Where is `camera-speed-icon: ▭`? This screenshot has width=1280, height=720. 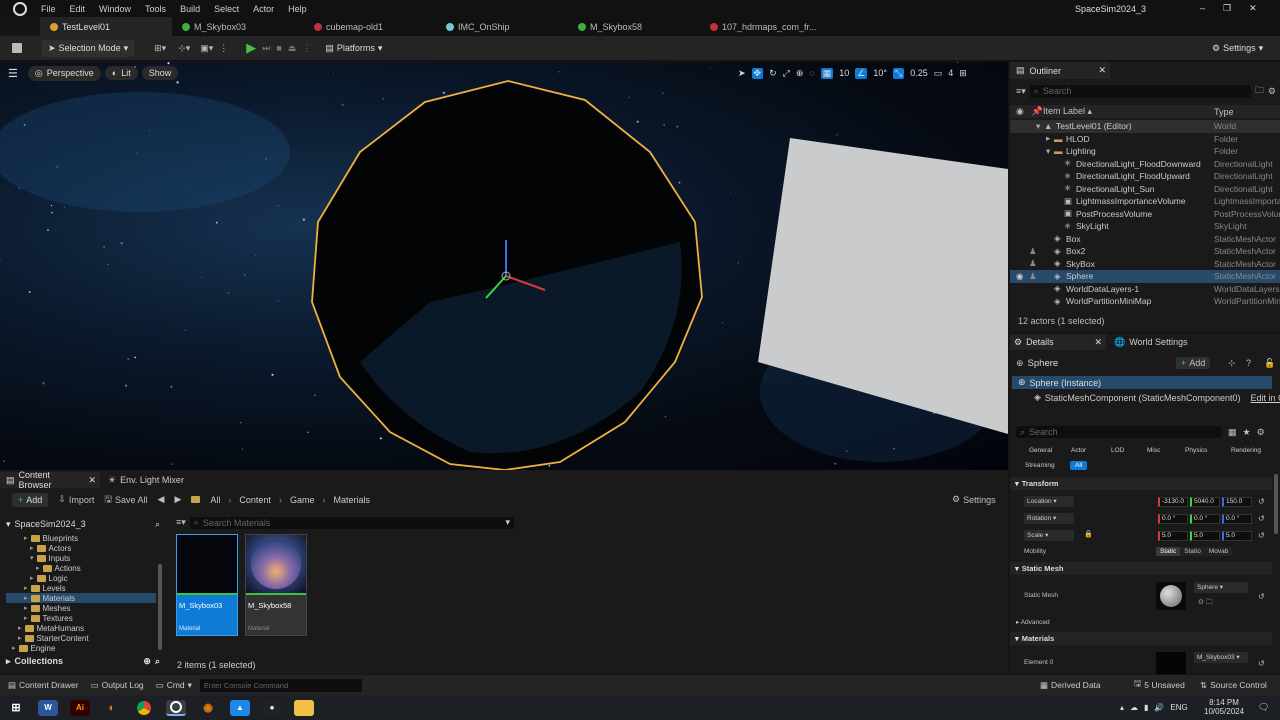 camera-speed-icon: ▭ is located at coordinates (938, 73).